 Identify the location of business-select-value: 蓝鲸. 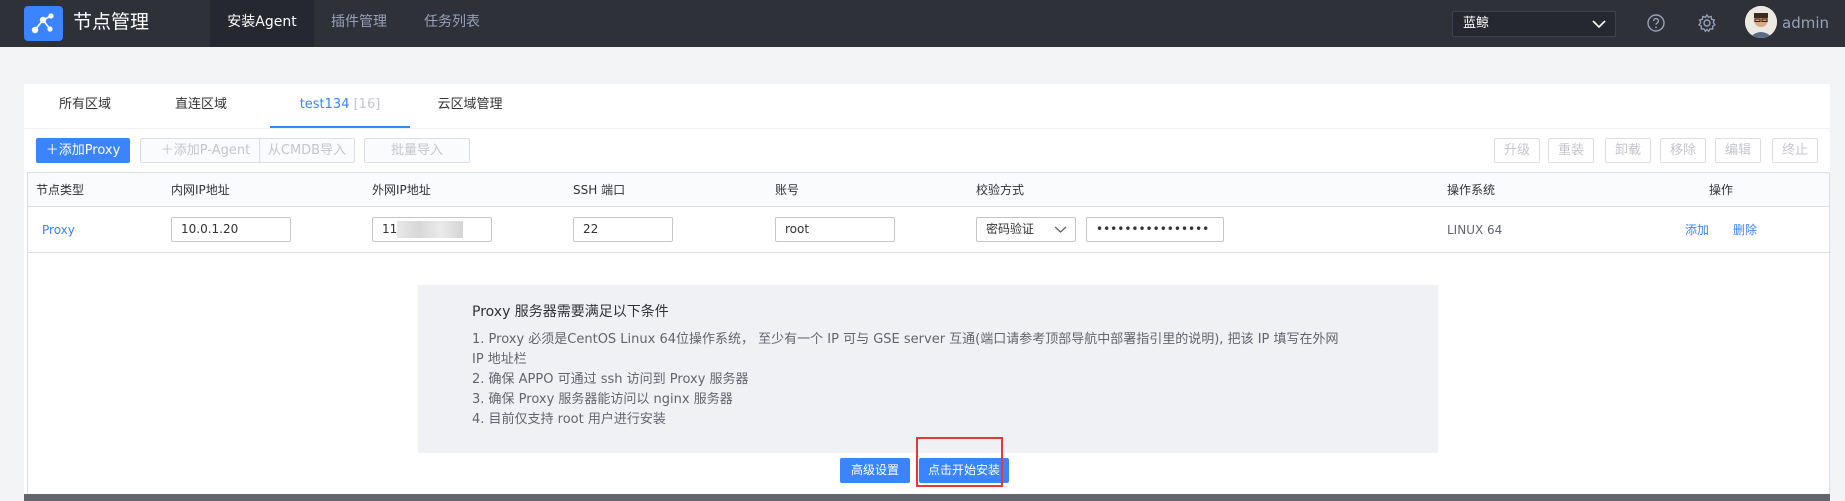
(1476, 23).